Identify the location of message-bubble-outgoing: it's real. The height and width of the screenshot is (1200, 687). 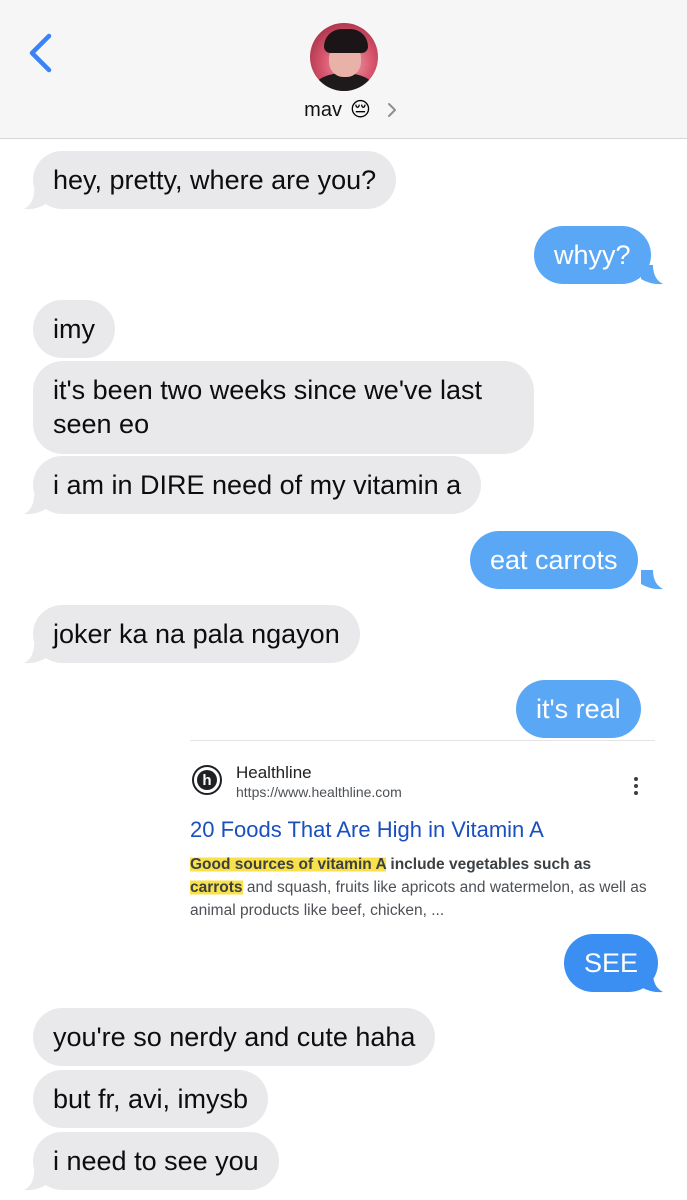
(578, 709).